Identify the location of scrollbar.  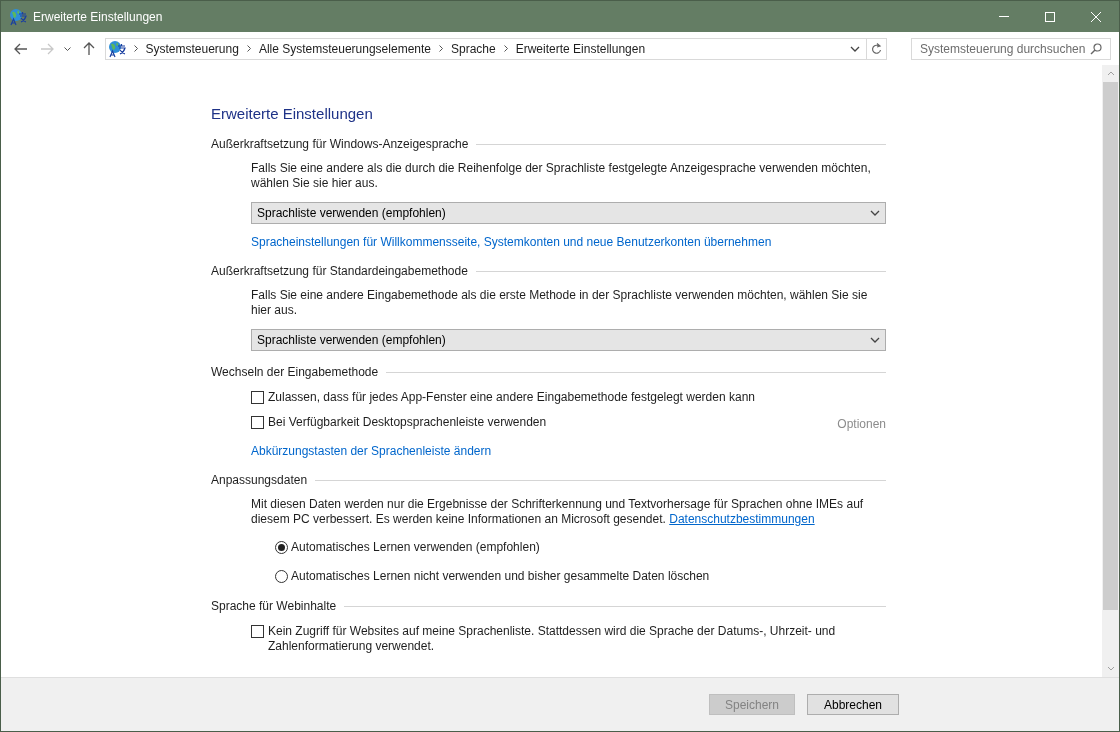
(1110, 371).